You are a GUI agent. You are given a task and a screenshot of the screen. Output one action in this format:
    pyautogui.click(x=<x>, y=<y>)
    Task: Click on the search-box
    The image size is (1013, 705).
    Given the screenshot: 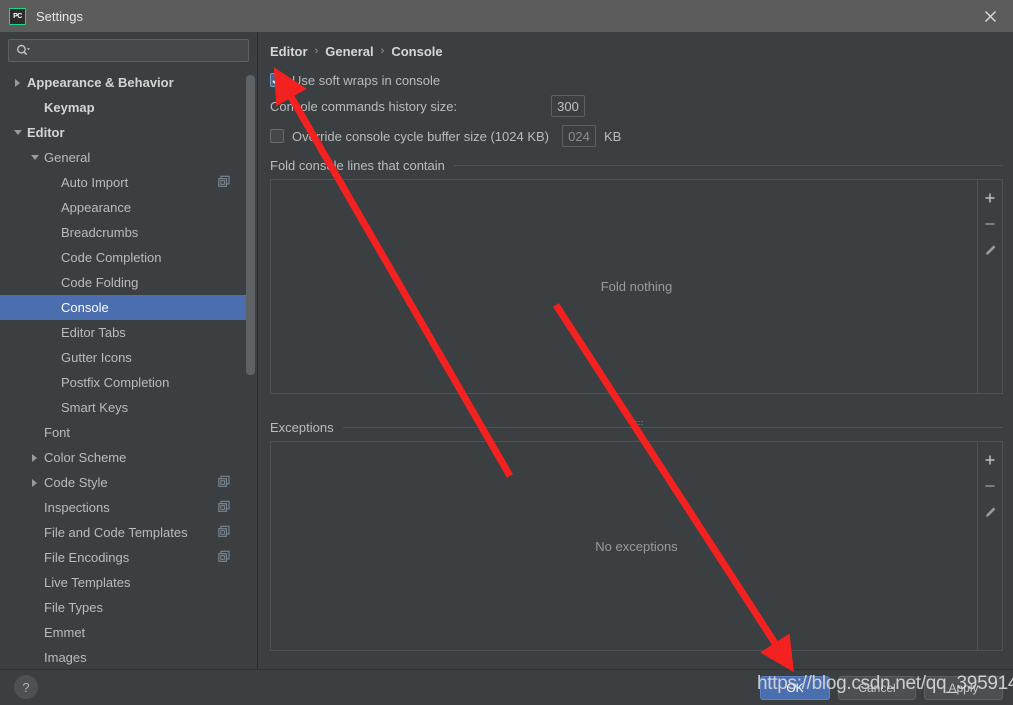 What is the action you would take?
    pyautogui.click(x=128, y=50)
    